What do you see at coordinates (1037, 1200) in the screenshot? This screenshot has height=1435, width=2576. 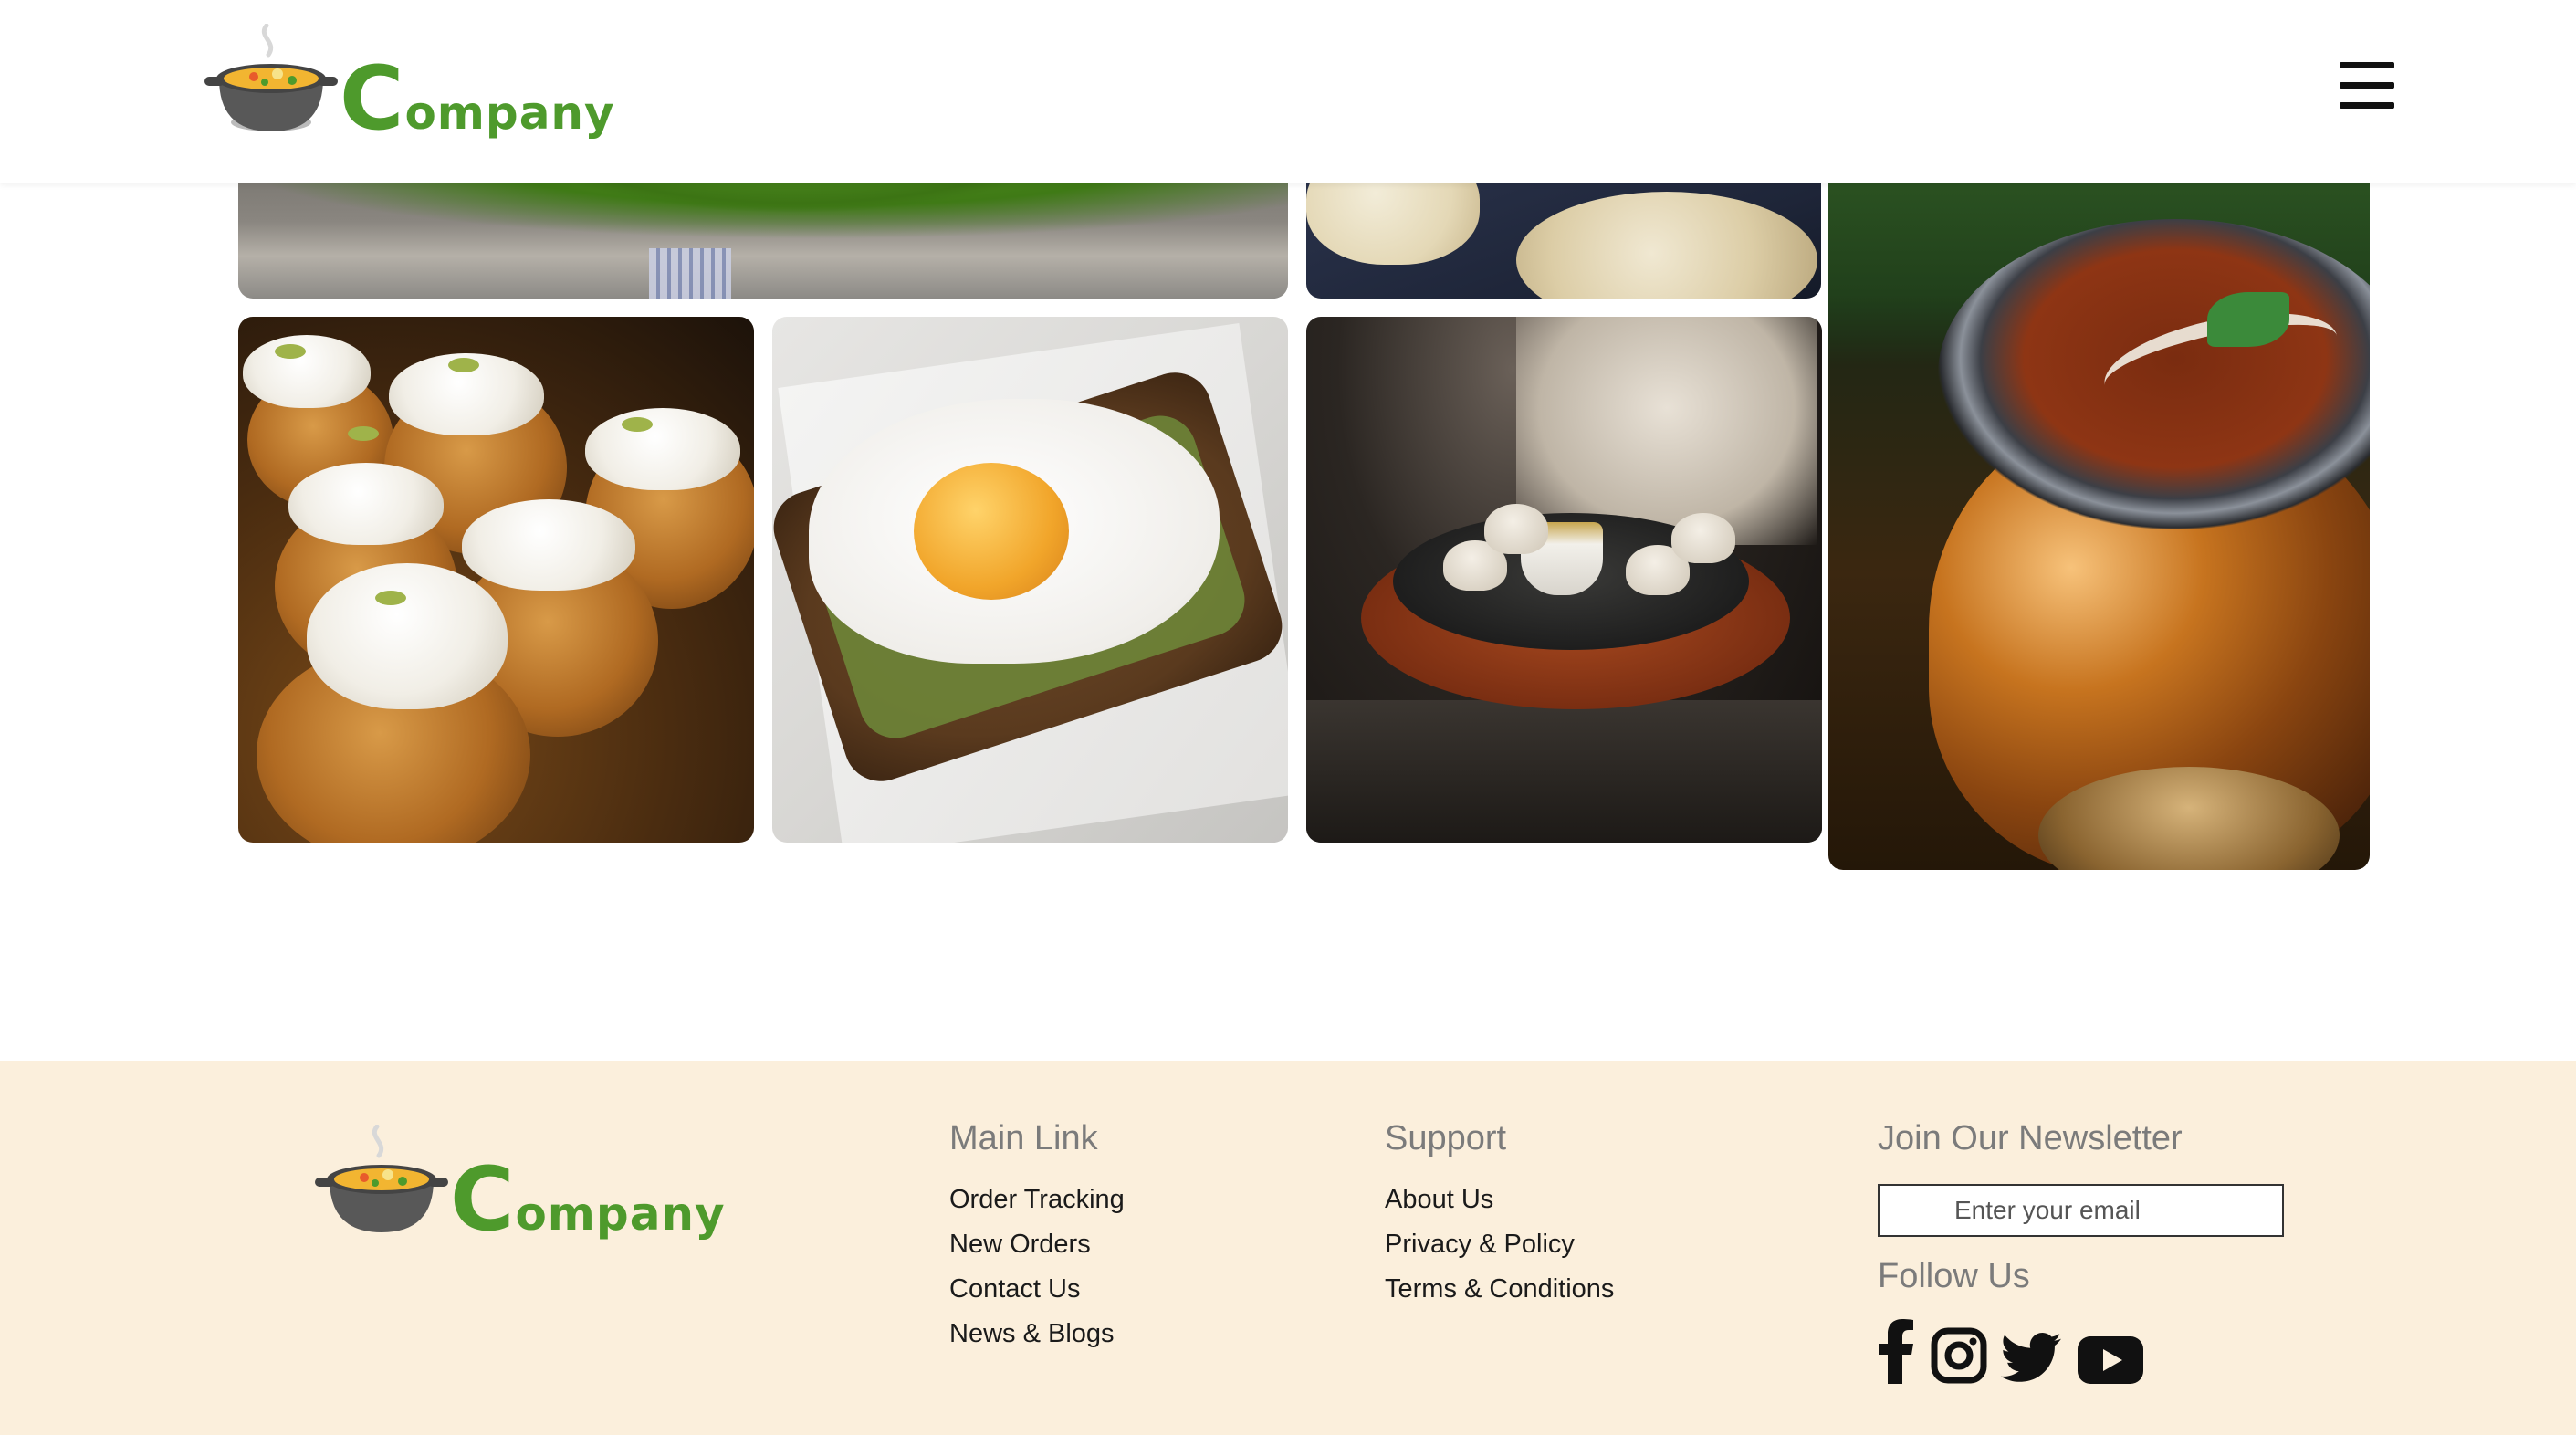 I see `footer-link-order-tracking: Order Tracking` at bounding box center [1037, 1200].